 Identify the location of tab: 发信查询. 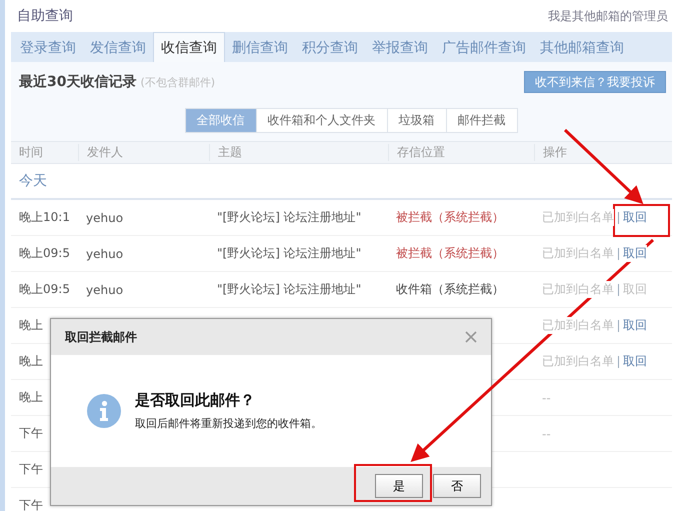
(118, 48).